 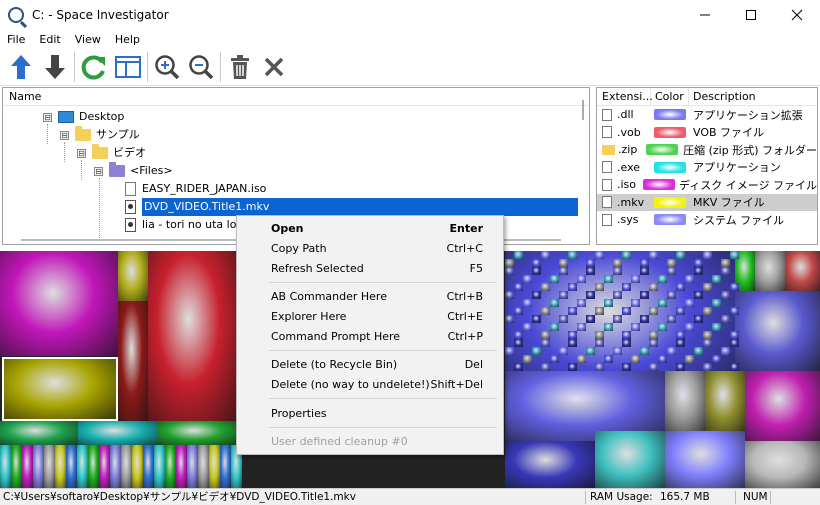 What do you see at coordinates (167, 67) in the screenshot?
I see `zoom-in-button` at bounding box center [167, 67].